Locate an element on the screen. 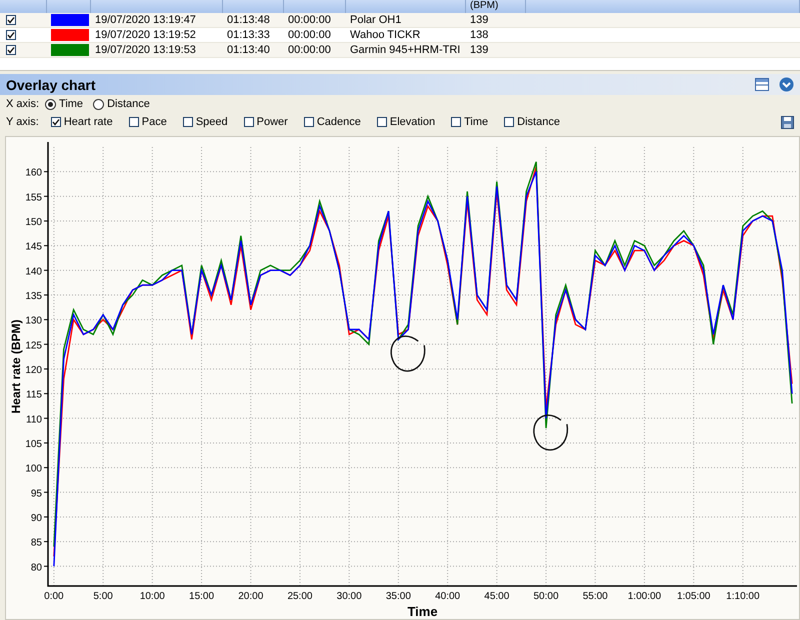  x-tick-label: 0:00 is located at coordinates (54, 596).